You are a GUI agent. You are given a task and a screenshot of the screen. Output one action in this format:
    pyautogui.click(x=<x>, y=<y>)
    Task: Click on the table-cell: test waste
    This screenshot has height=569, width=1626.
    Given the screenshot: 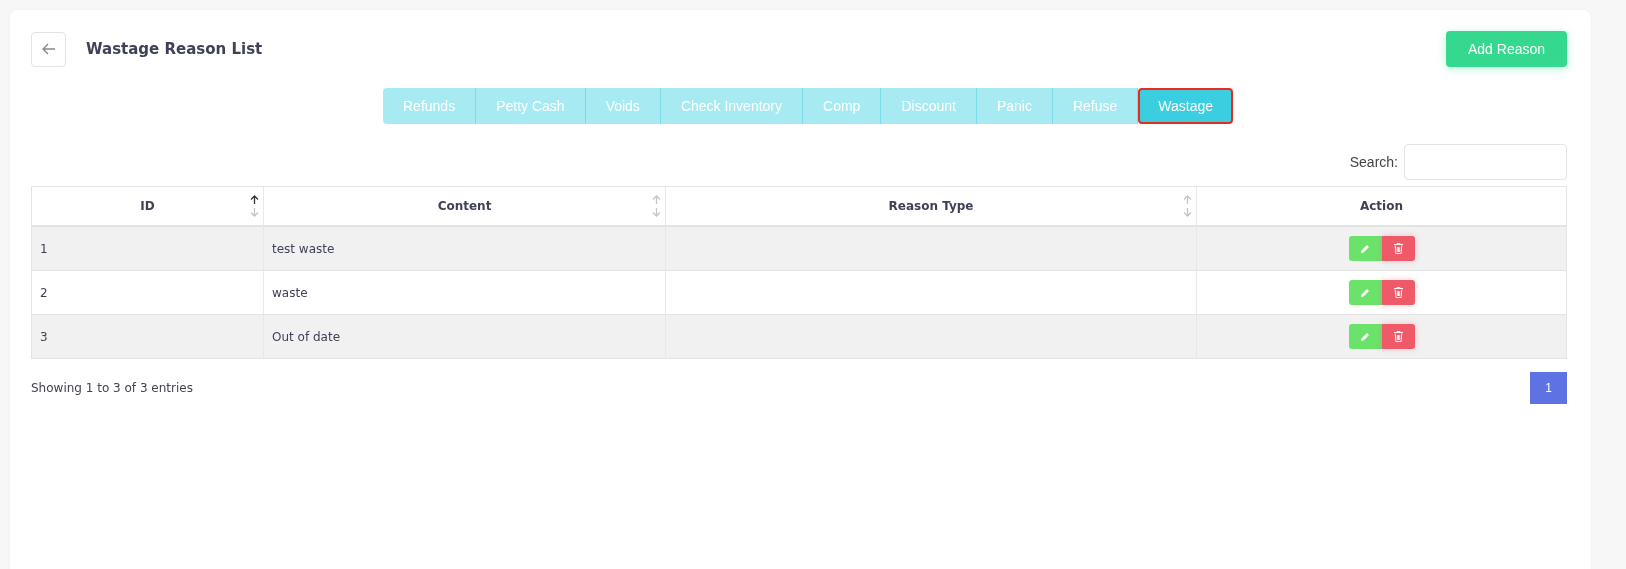 What is the action you would take?
    pyautogui.click(x=465, y=248)
    